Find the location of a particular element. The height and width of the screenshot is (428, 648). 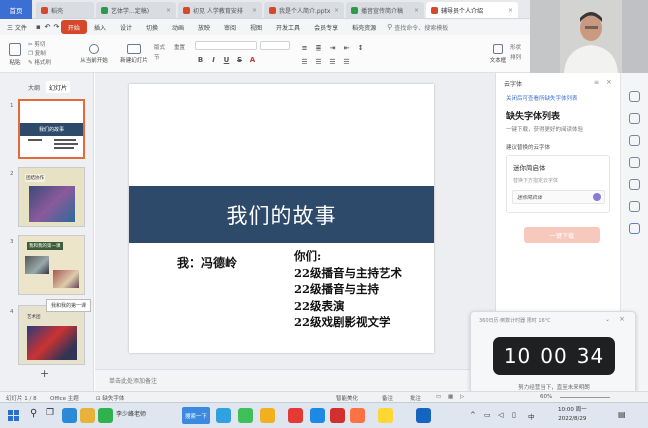

menu-developer: 开发工具 is located at coordinates (288, 27).